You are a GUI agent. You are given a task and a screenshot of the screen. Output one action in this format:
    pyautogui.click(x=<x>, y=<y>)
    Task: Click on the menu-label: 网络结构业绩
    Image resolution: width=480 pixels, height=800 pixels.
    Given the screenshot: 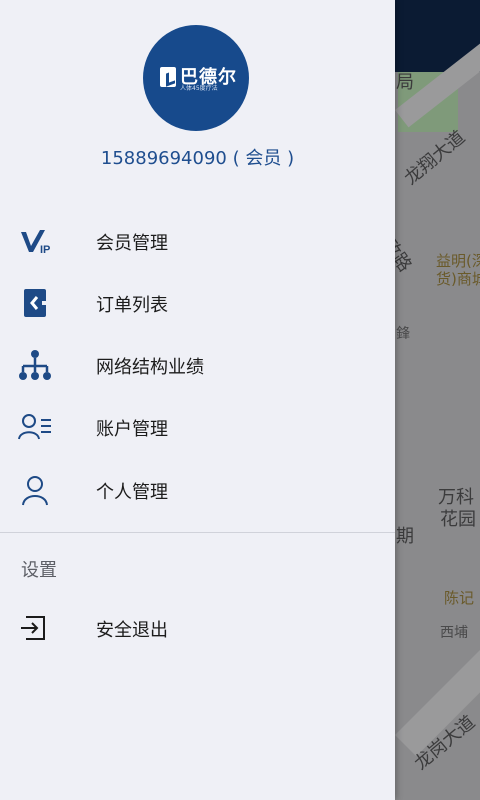 What is the action you would take?
    pyautogui.click(x=150, y=367)
    